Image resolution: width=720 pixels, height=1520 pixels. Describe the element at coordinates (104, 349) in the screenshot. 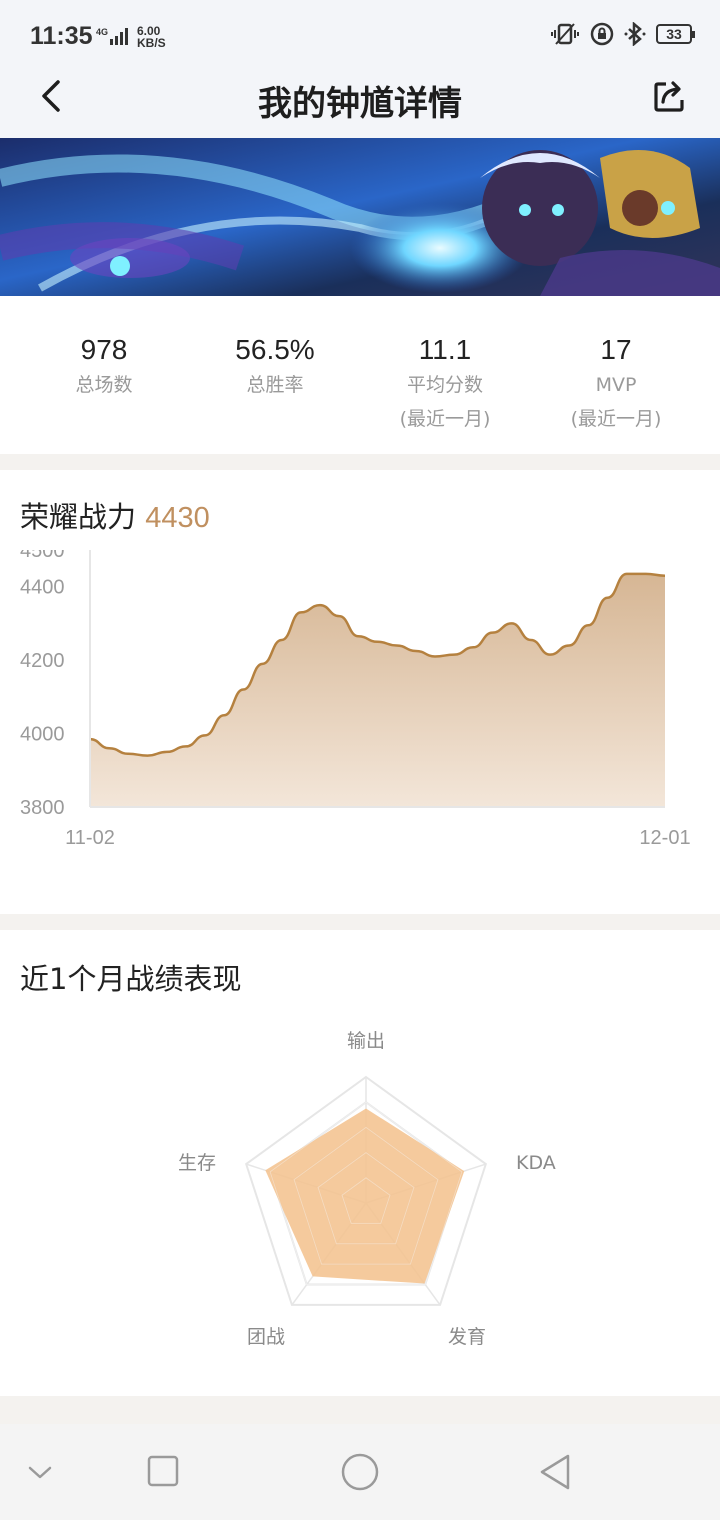

I see `stat-value: 978` at that location.